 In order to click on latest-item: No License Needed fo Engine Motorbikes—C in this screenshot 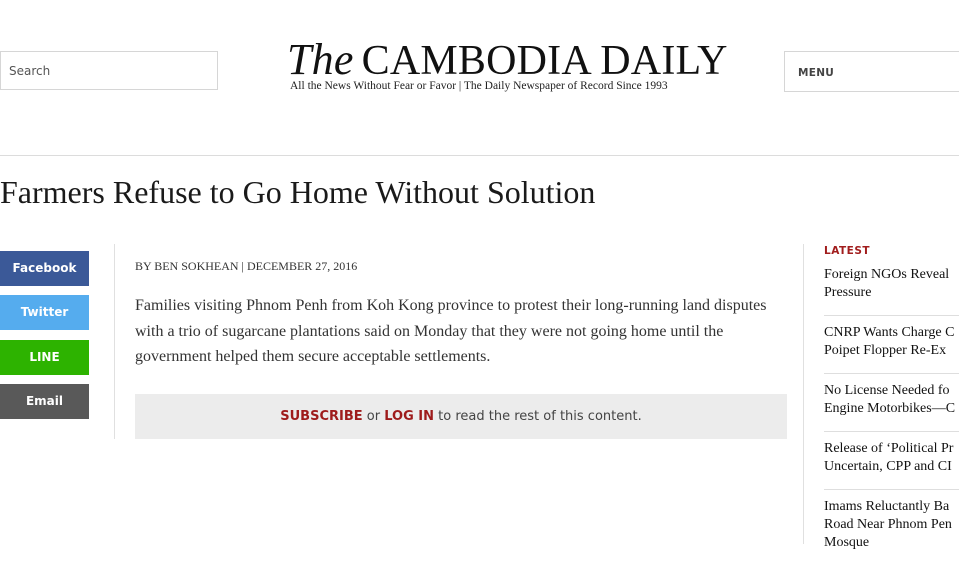, I will do `click(891, 407)`.